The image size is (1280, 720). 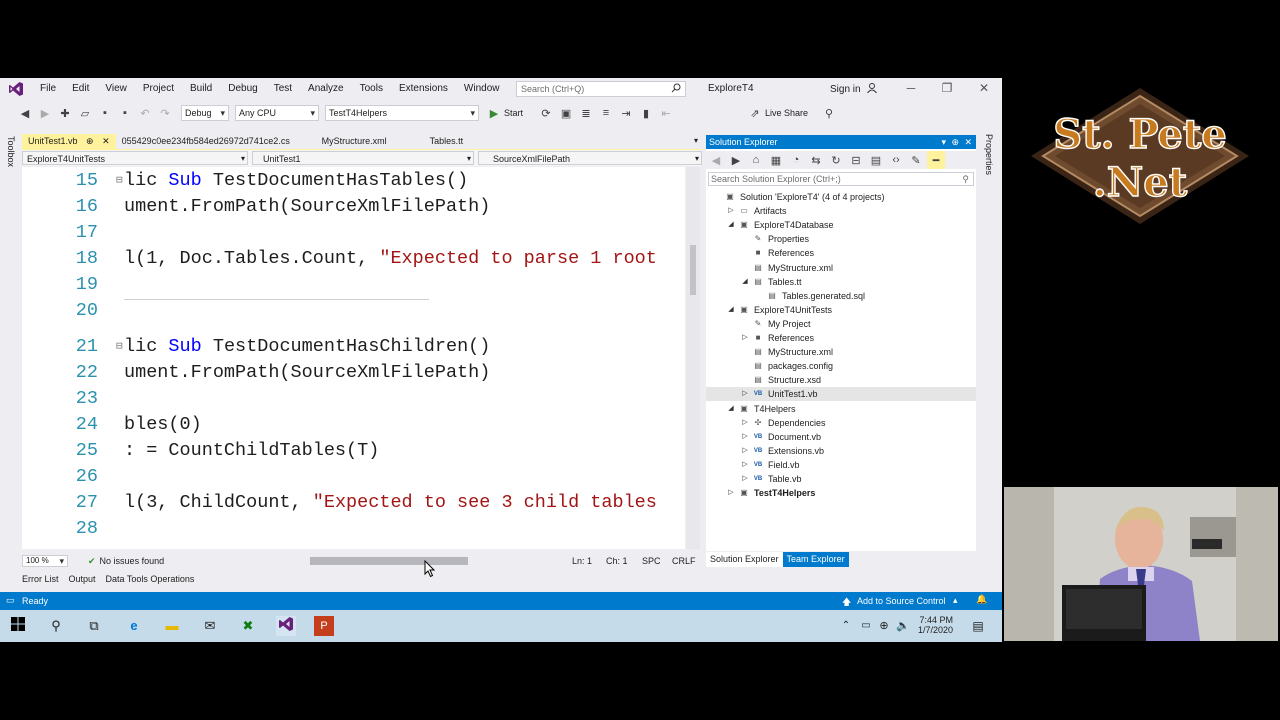 I want to click on live-share-icon: ⇗, so click(x=755, y=113).